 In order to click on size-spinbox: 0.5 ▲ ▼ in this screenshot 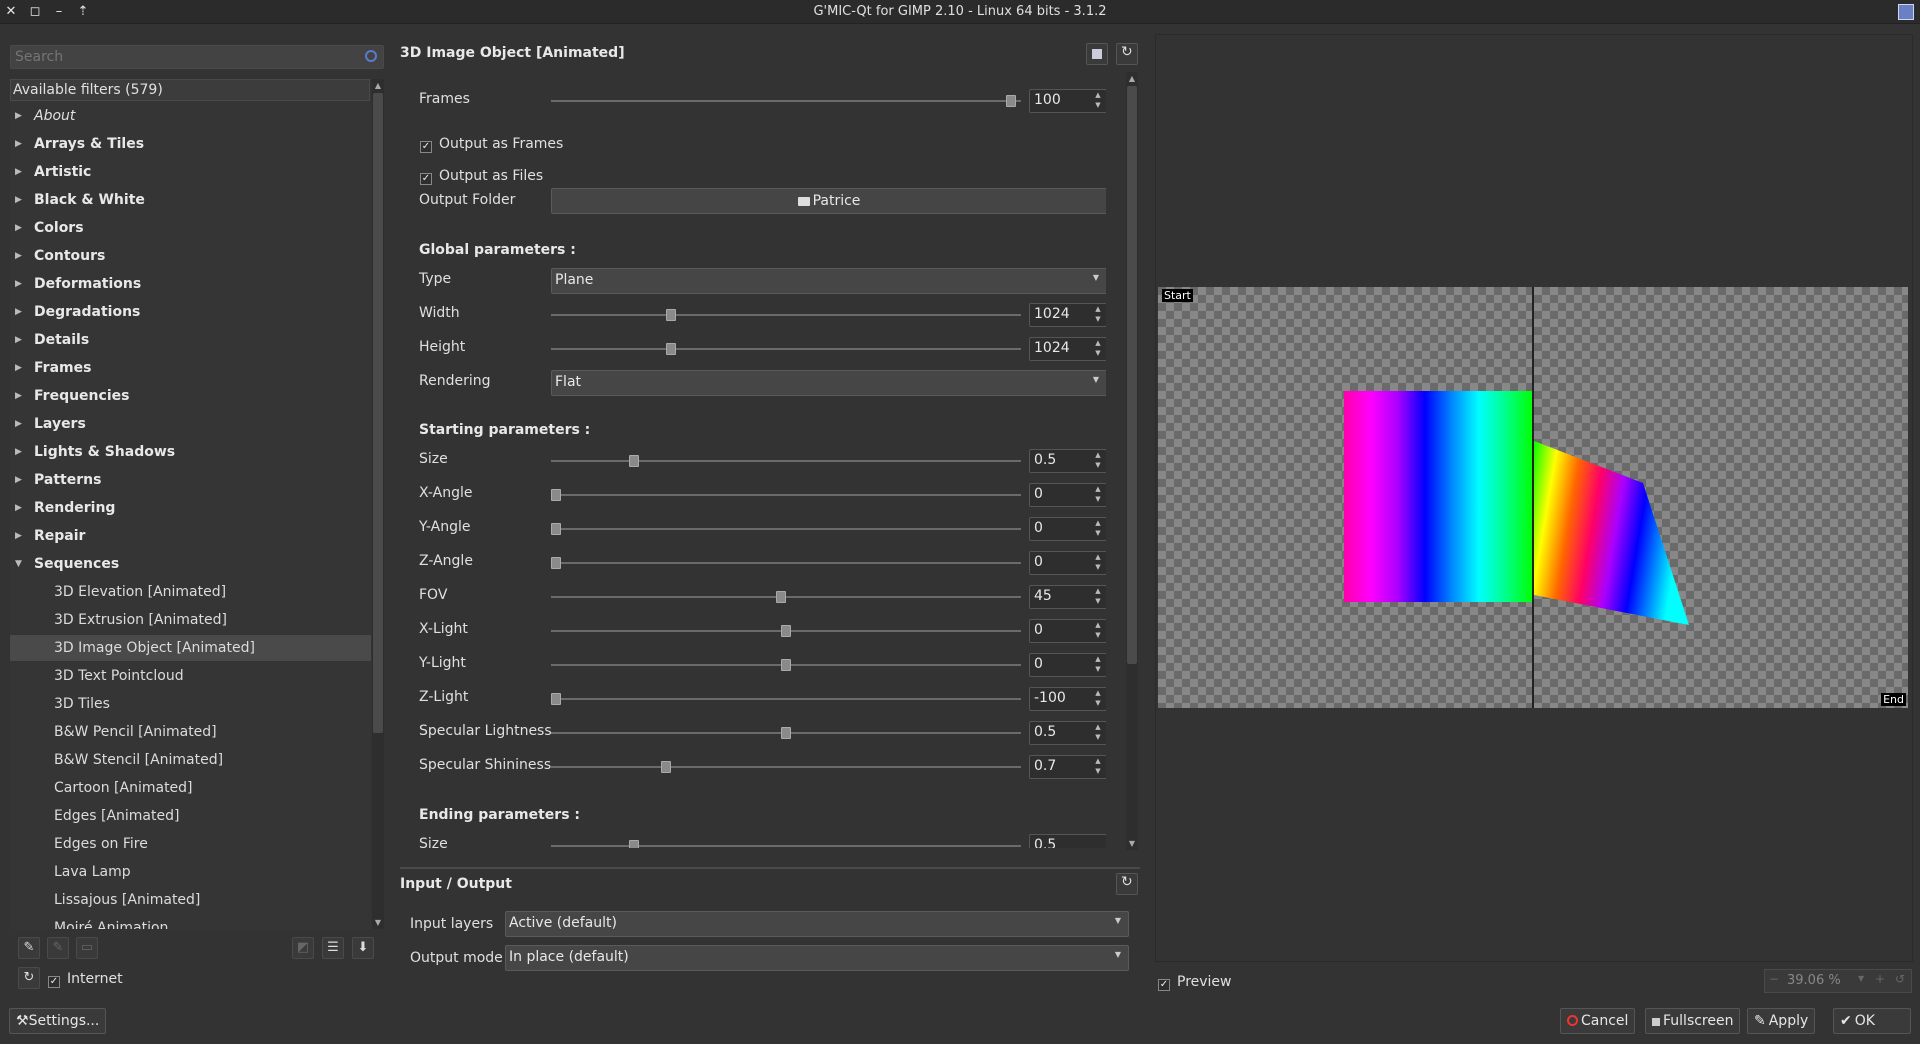, I will do `click(1067, 461)`.